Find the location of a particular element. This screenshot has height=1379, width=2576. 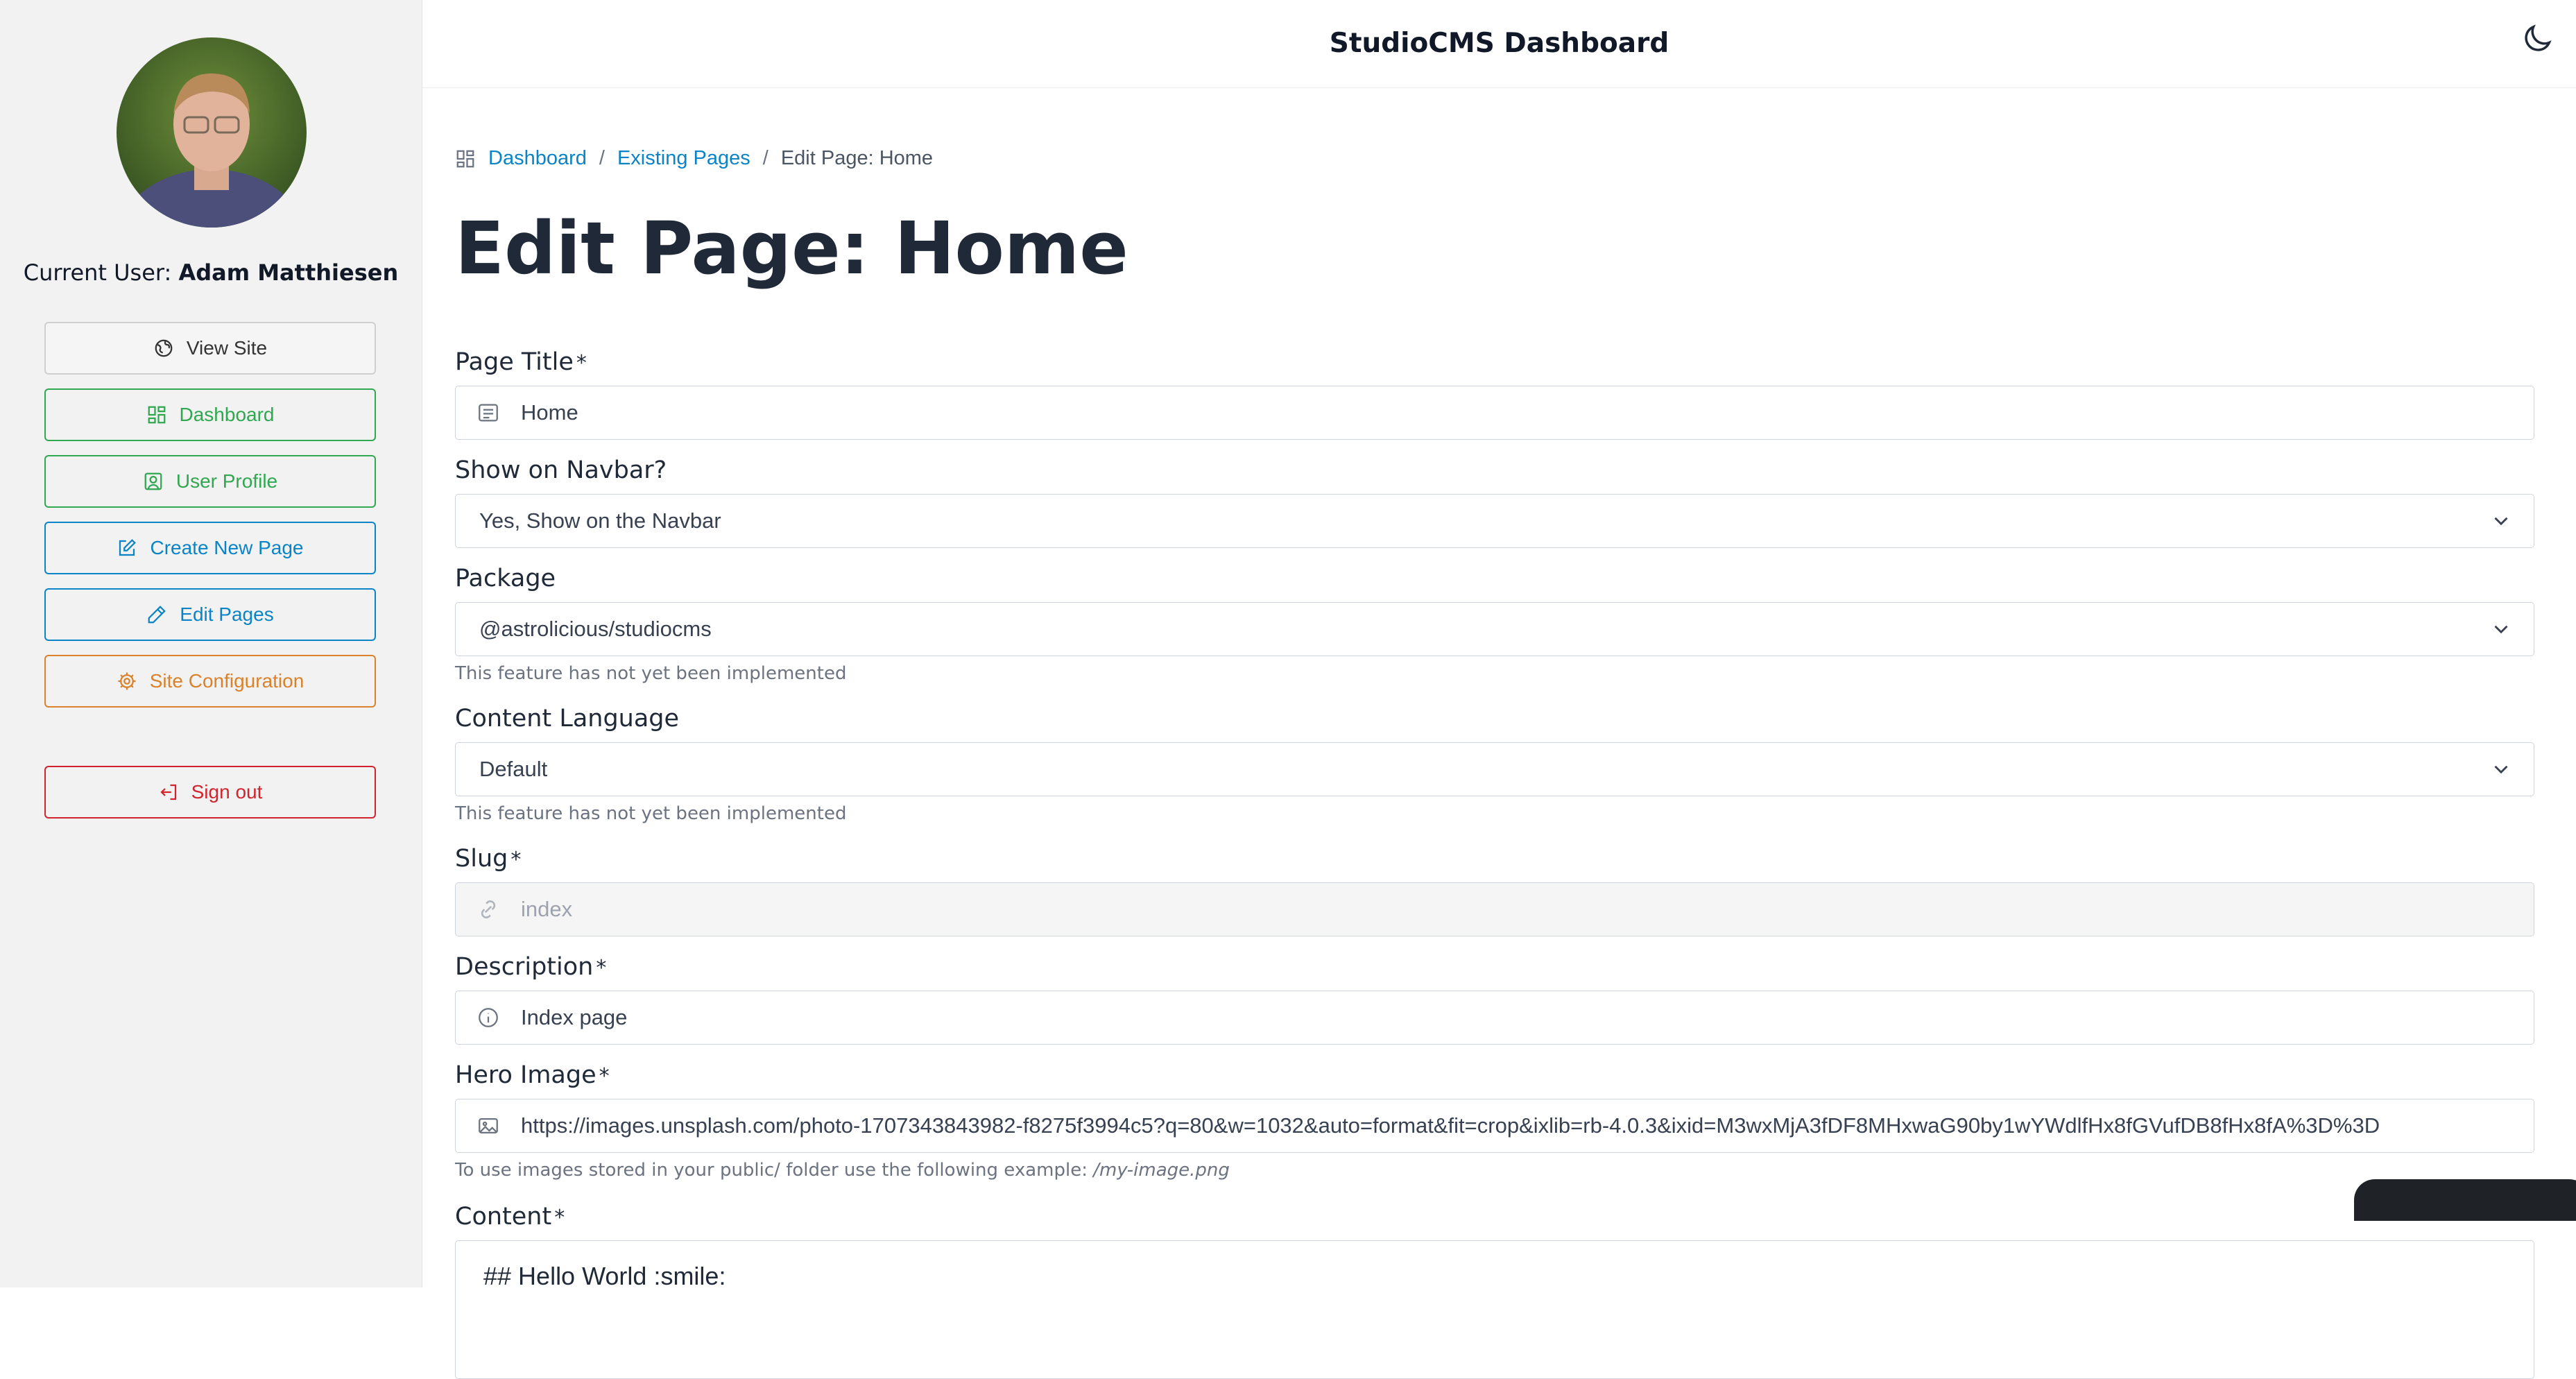

slug-value: index is located at coordinates (547, 909).